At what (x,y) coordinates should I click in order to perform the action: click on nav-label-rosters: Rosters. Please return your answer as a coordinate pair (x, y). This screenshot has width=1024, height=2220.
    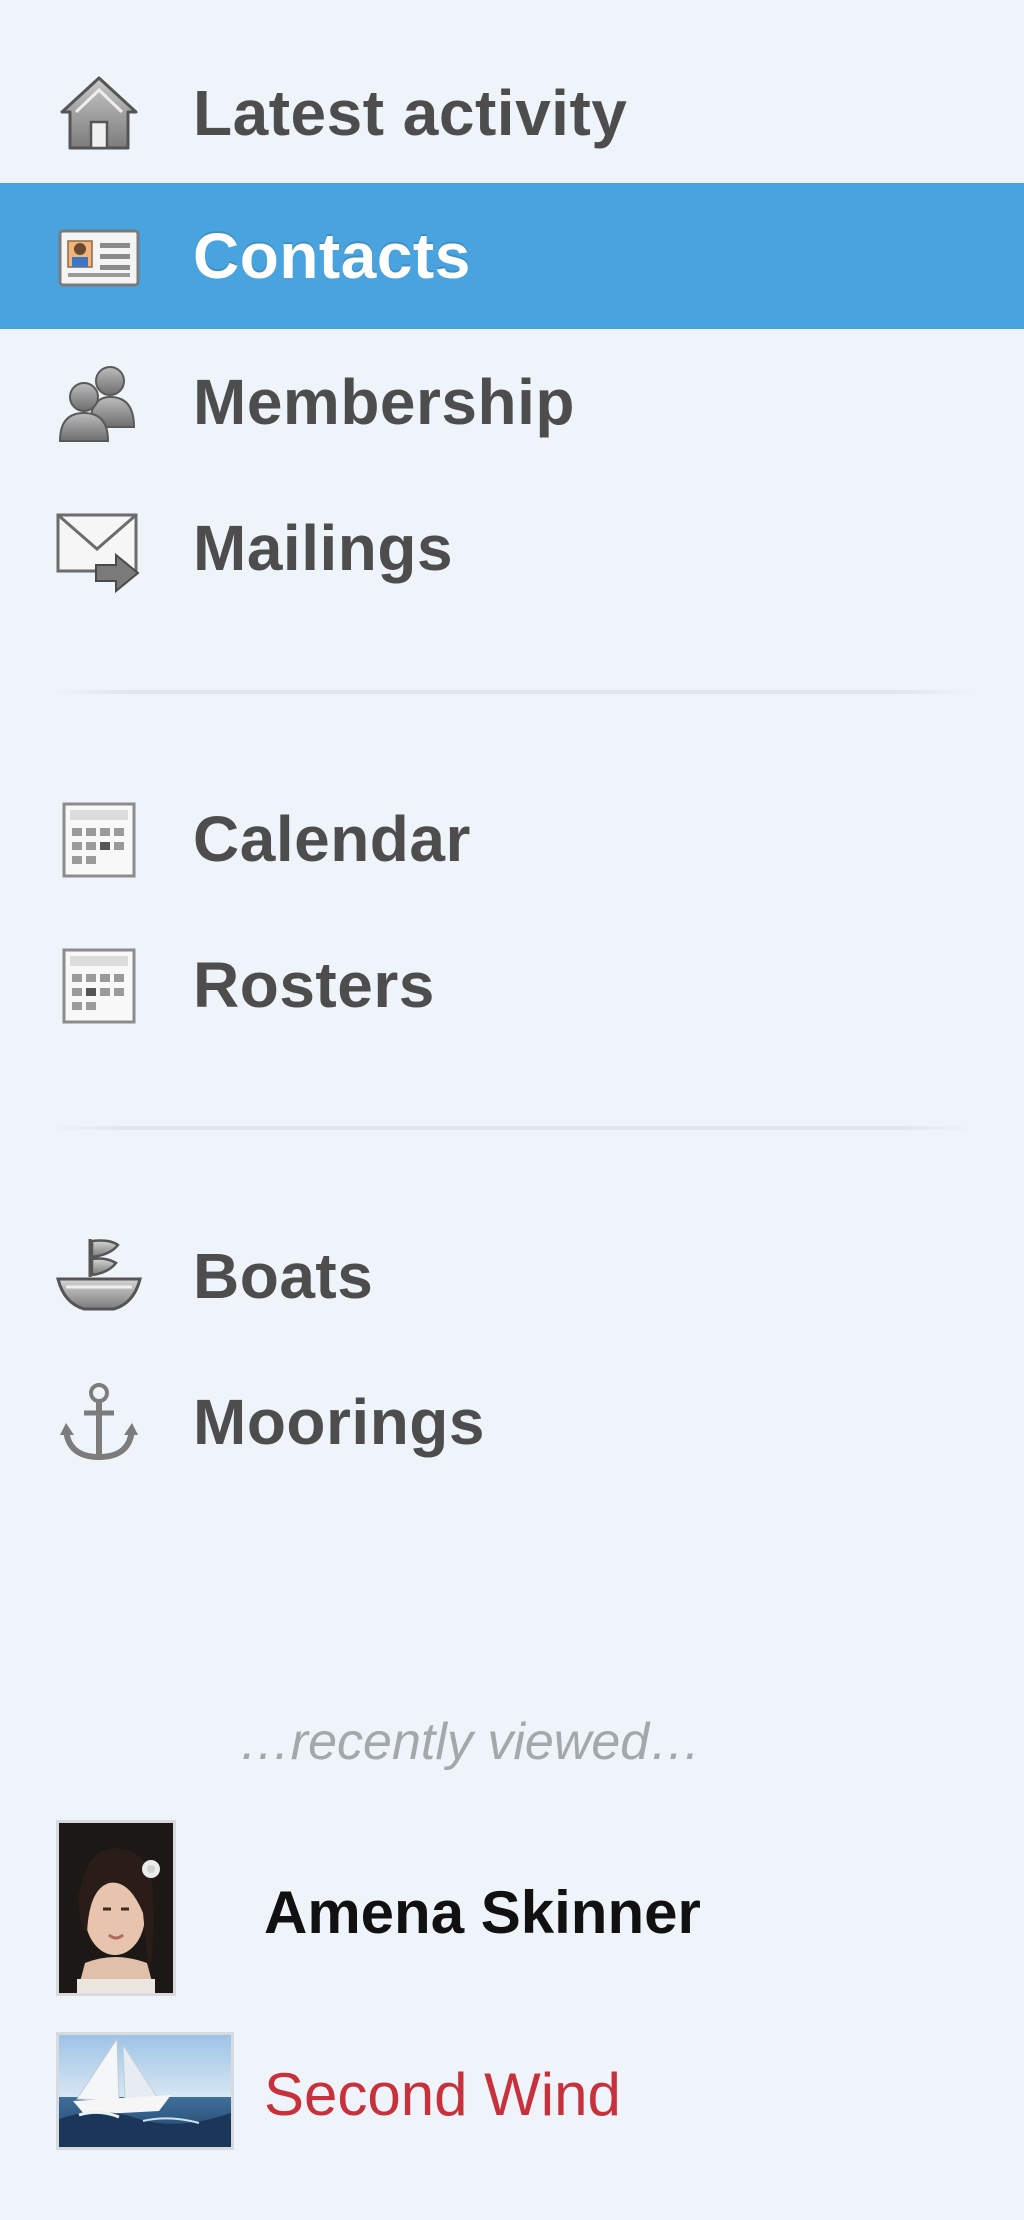
    Looking at the image, I should click on (314, 985).